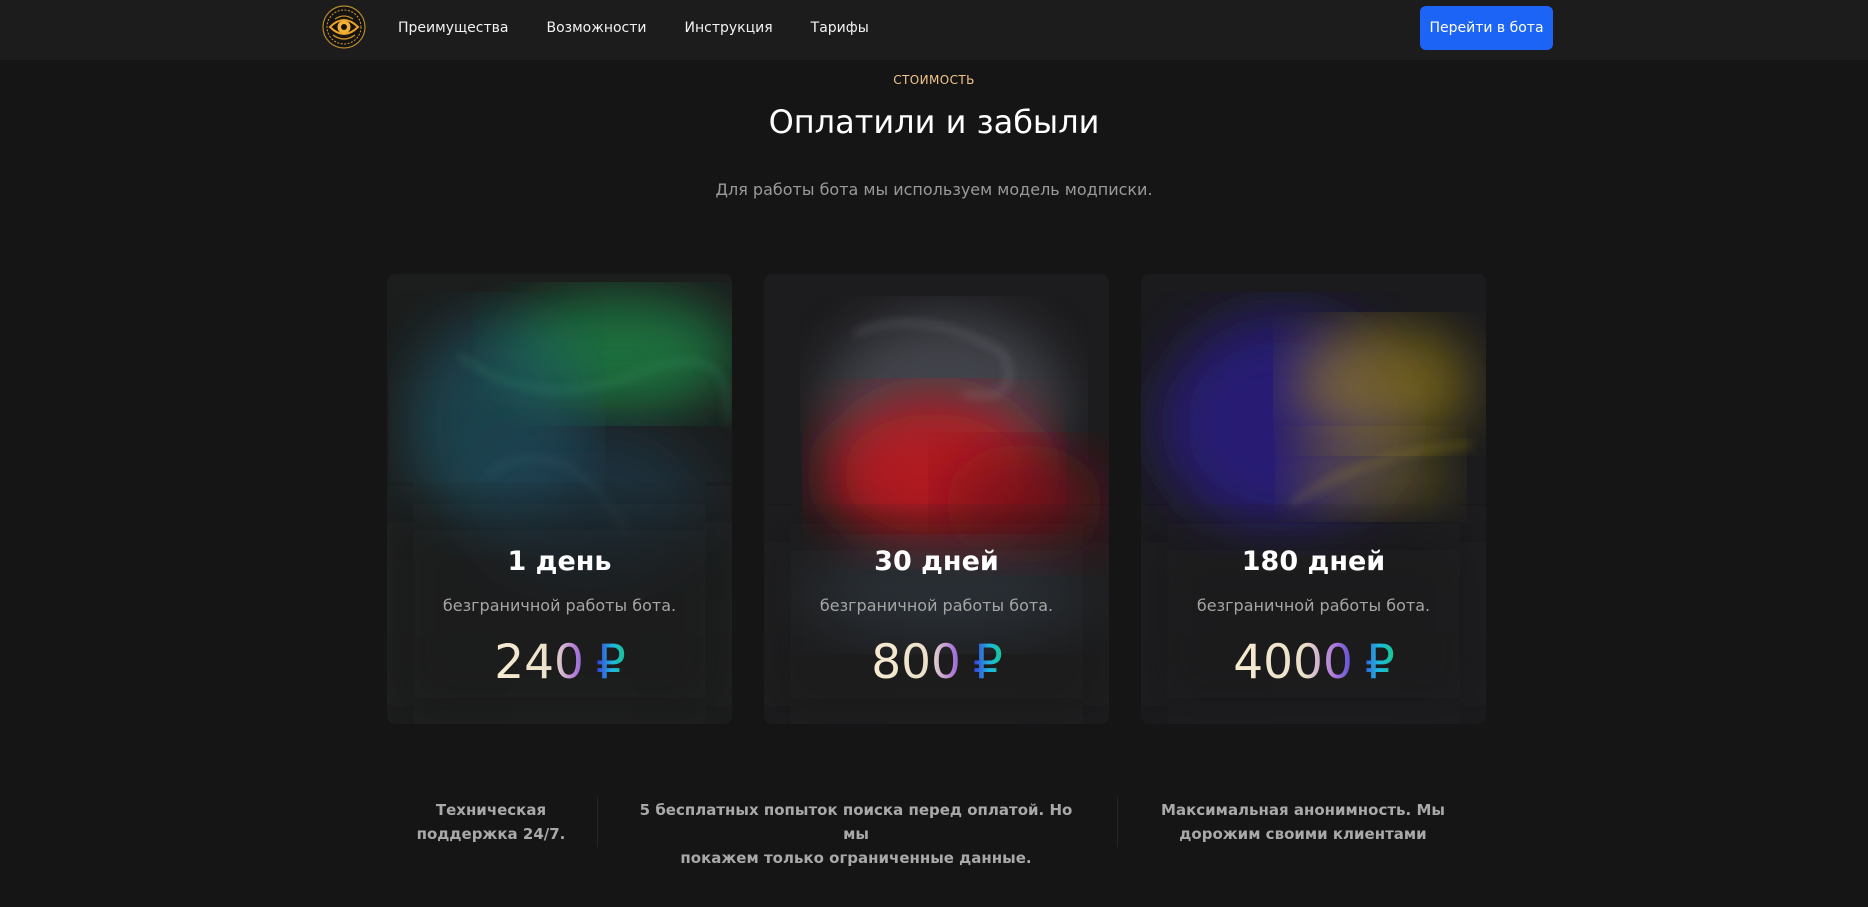  What do you see at coordinates (1293, 662) in the screenshot?
I see `plan-price-value: 4000` at bounding box center [1293, 662].